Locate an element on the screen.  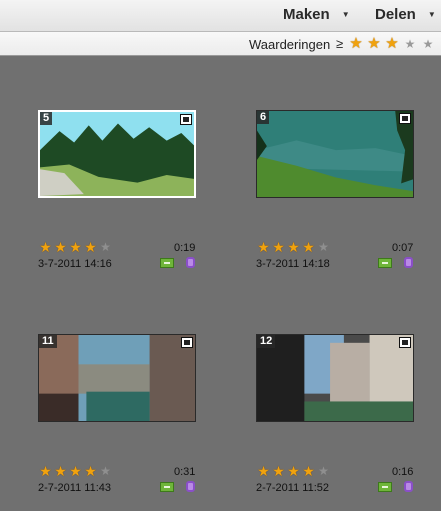
media-tile: 11 ★ ★ ★ ★ ★ 0:31 2-7-2011 11:43 is located at coordinates (138, 414).